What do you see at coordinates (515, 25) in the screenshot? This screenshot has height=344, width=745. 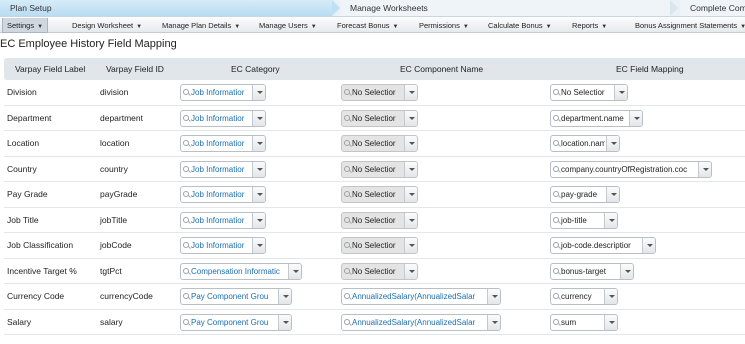 I see `menu-label: Calculate Bonus` at bounding box center [515, 25].